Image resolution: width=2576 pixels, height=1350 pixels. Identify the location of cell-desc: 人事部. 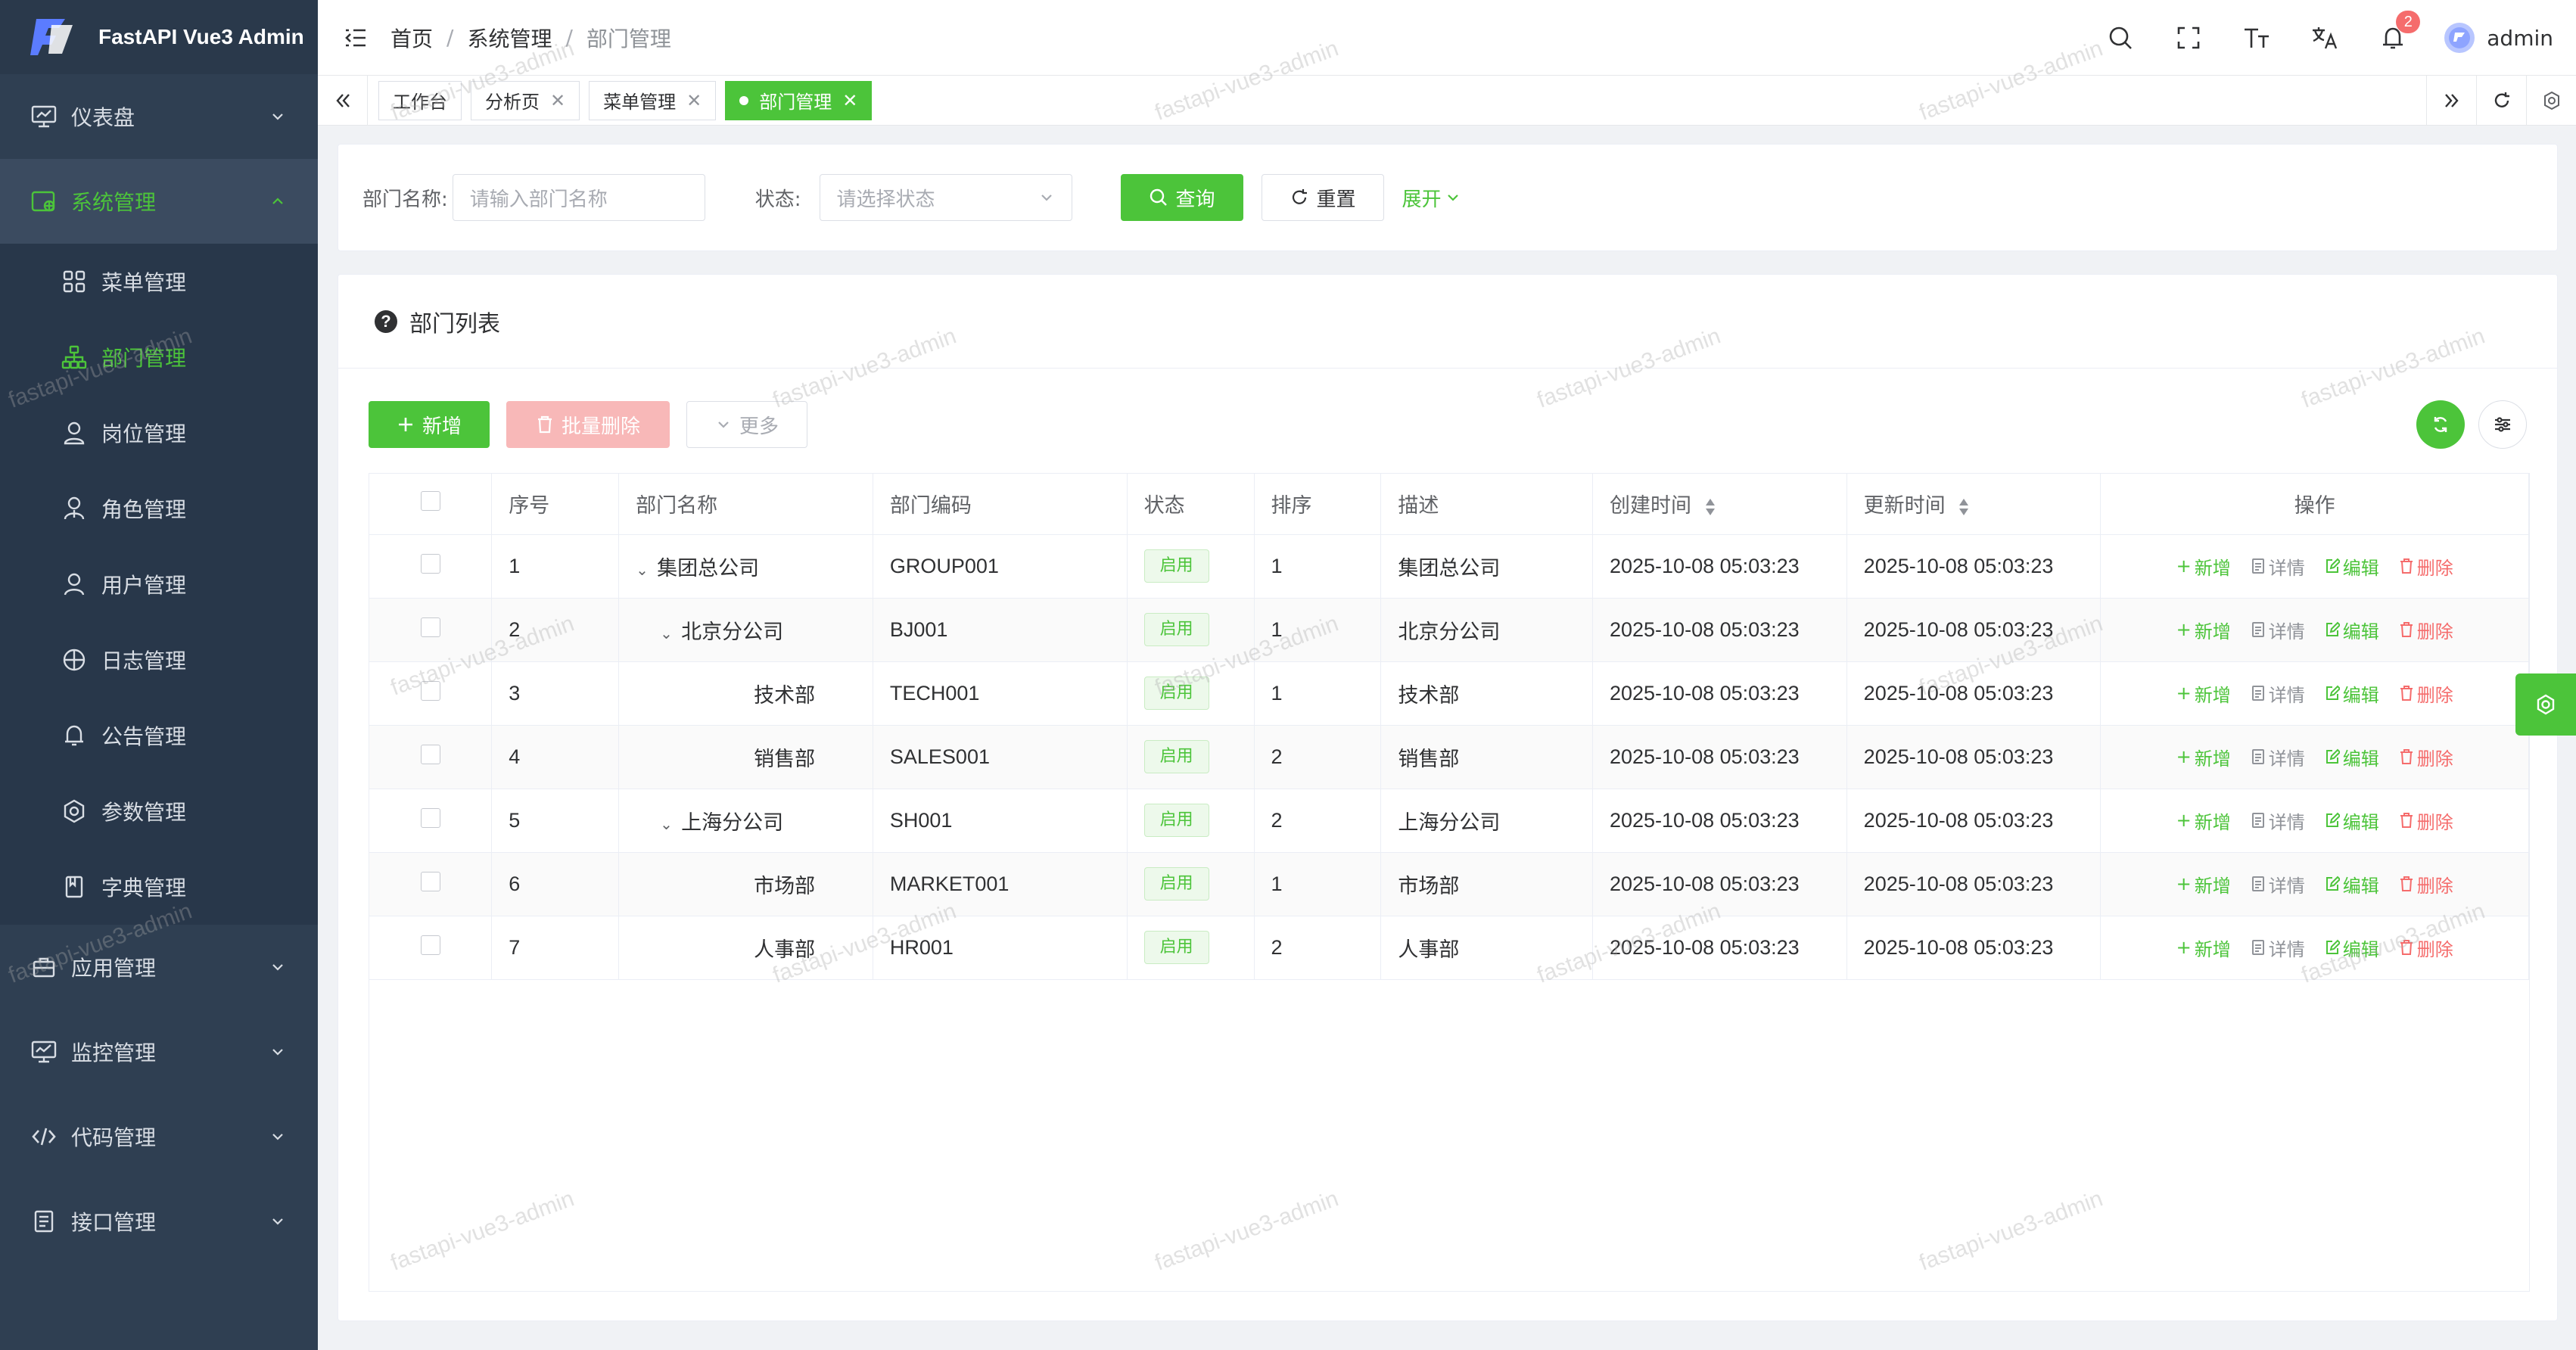
(1486, 948).